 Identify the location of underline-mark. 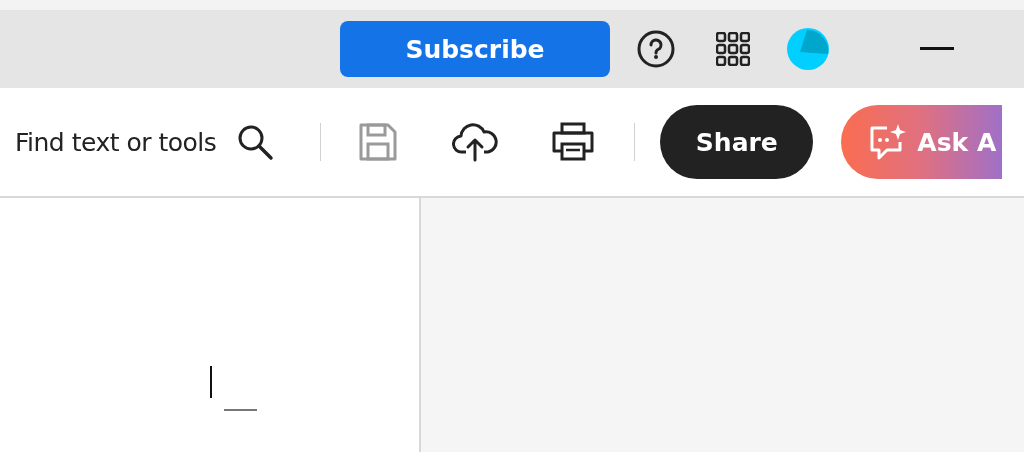
(240, 410).